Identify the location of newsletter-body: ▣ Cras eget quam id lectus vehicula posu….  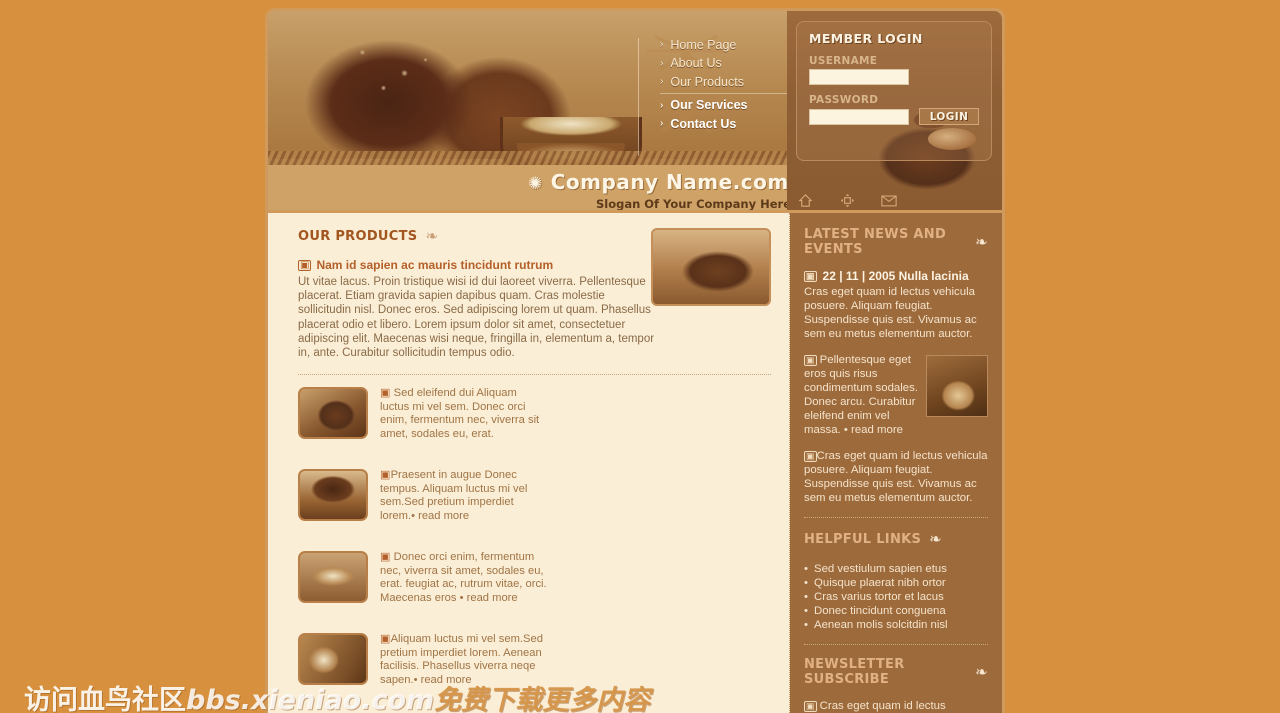
(896, 706).